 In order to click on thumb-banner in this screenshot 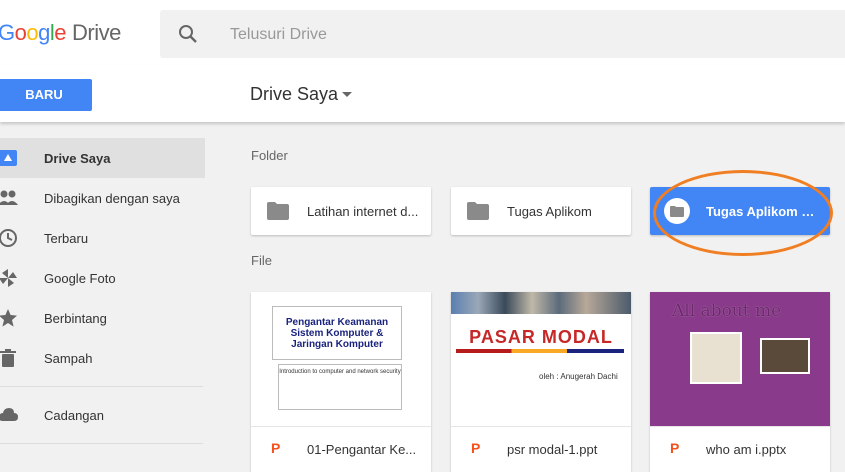, I will do `click(541, 303)`.